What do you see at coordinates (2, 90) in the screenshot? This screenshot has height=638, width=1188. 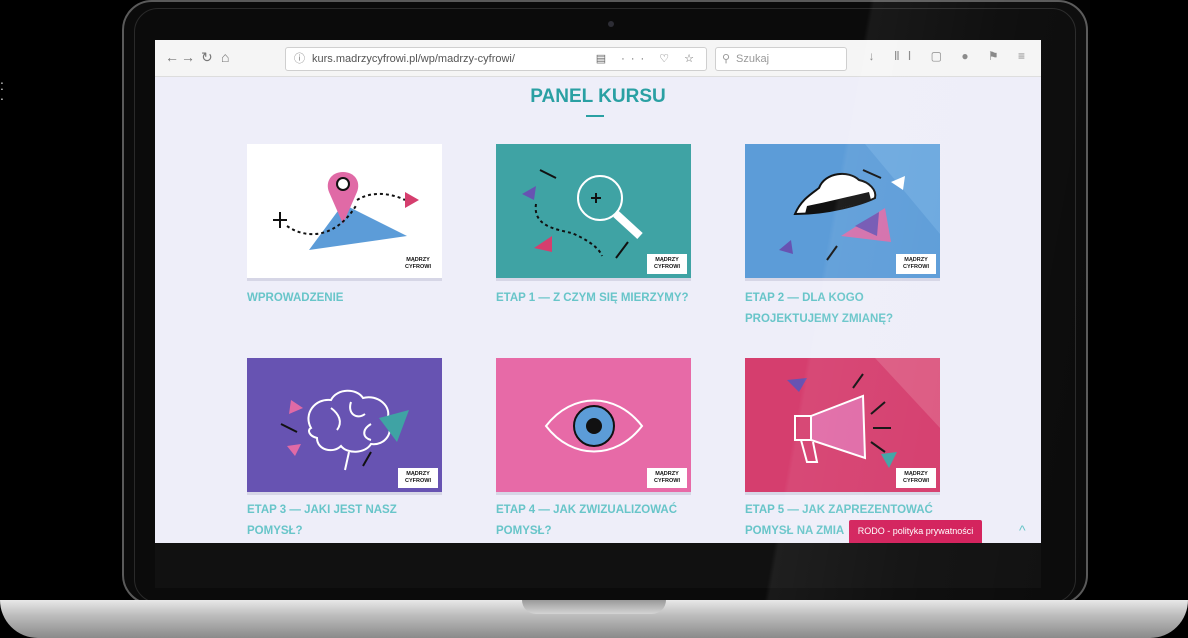 I see `side-dots: :.` at bounding box center [2, 90].